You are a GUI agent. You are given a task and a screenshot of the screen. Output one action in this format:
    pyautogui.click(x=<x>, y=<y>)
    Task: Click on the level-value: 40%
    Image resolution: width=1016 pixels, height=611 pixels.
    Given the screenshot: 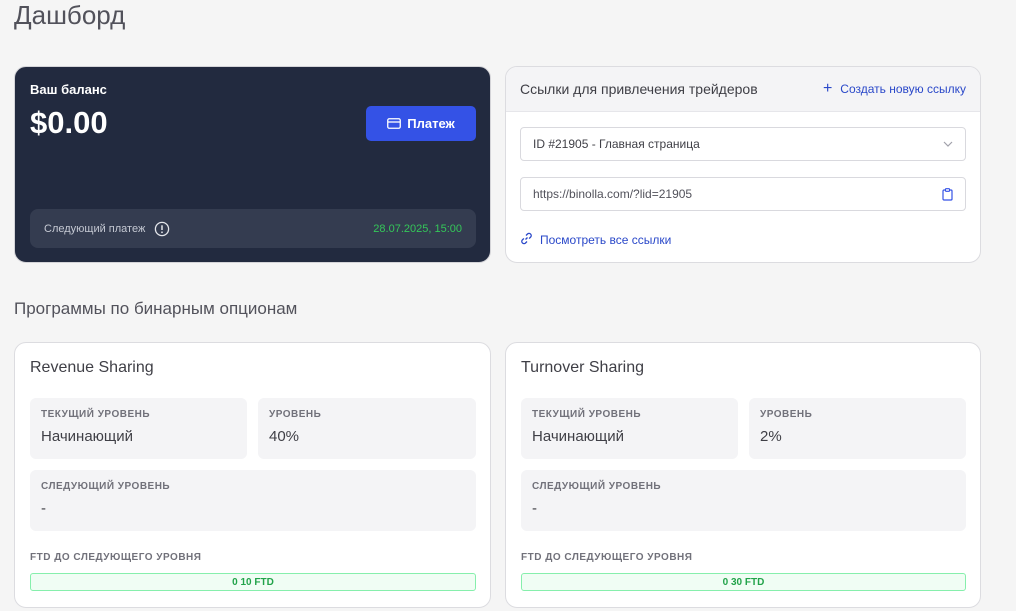 What is the action you would take?
    pyautogui.click(x=284, y=436)
    